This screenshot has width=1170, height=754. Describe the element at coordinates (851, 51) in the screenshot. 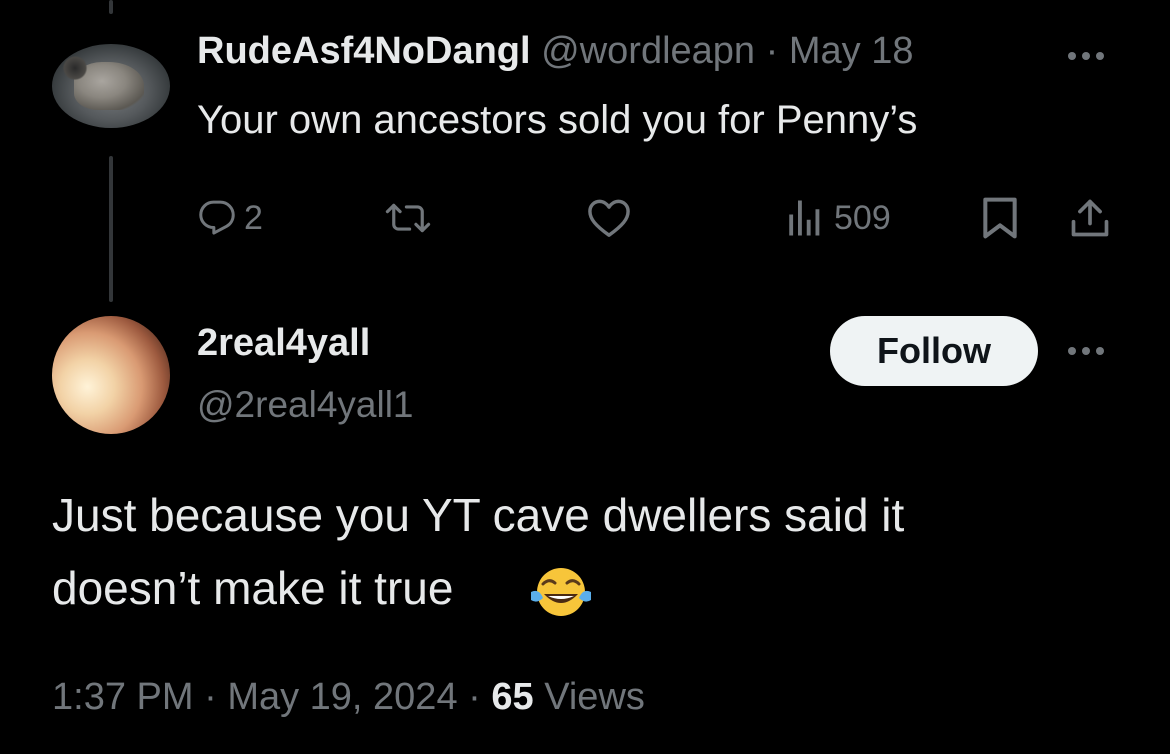

I see `tweet-date: May 18` at that location.